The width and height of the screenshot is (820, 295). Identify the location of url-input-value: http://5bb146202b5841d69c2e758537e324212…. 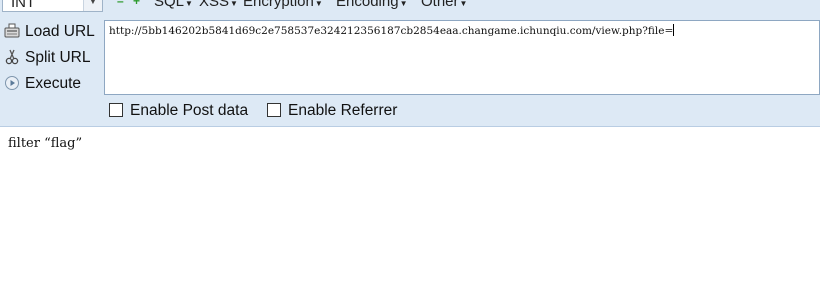
(391, 31).